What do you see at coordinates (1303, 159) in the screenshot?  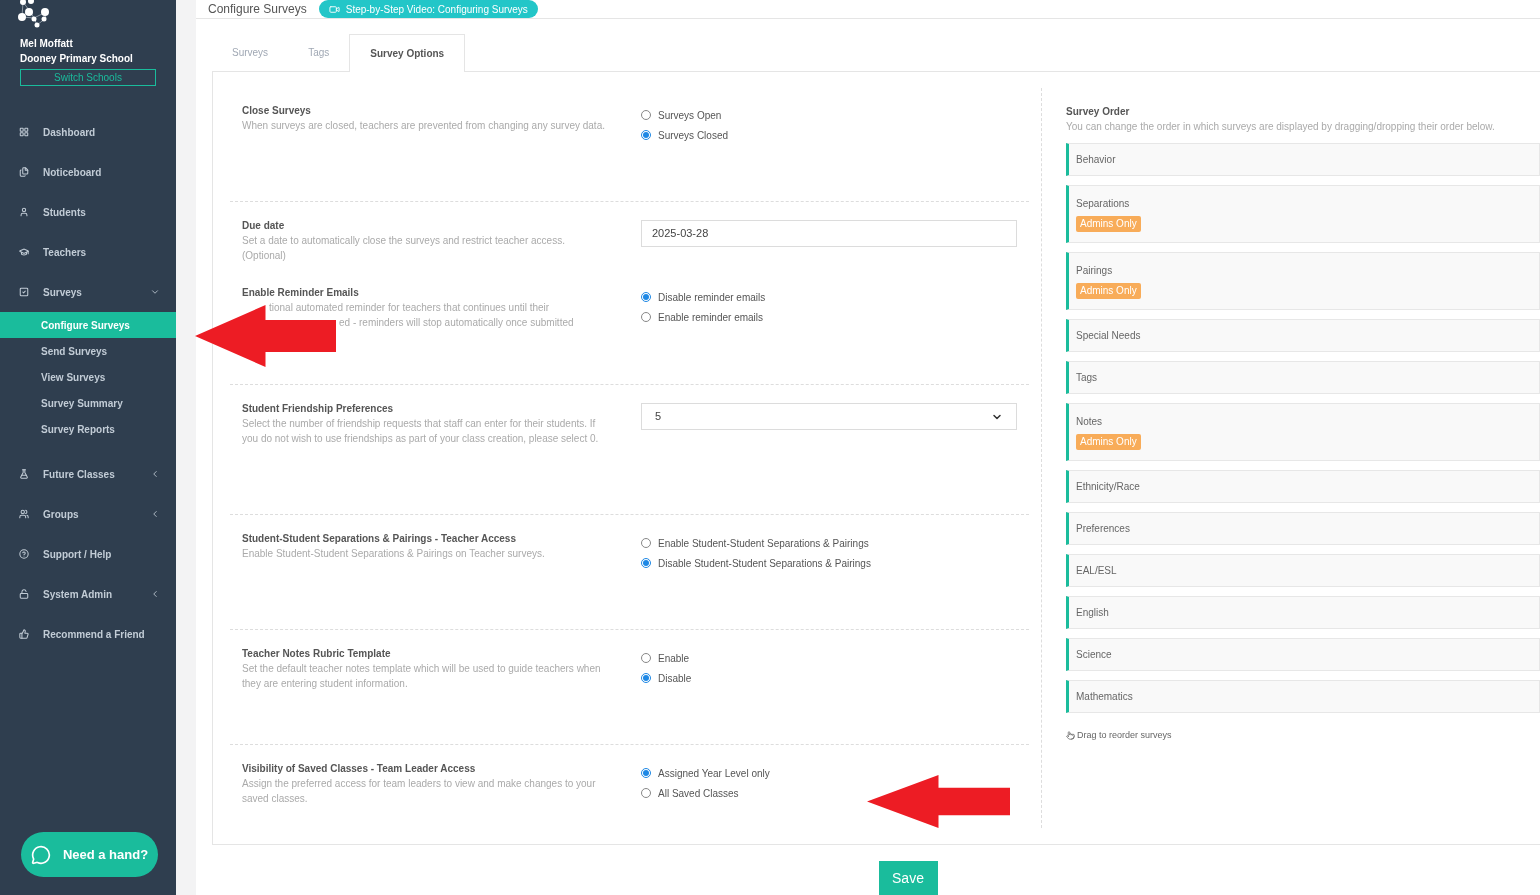 I see `survey-order-item: Behavior` at bounding box center [1303, 159].